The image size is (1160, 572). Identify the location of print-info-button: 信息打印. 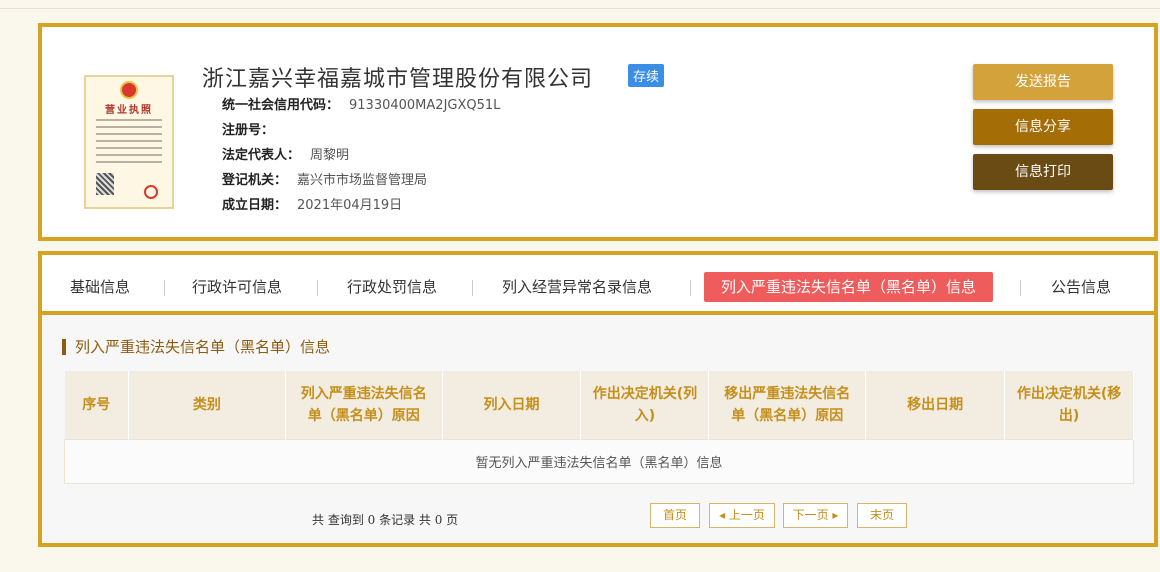
(1043, 172).